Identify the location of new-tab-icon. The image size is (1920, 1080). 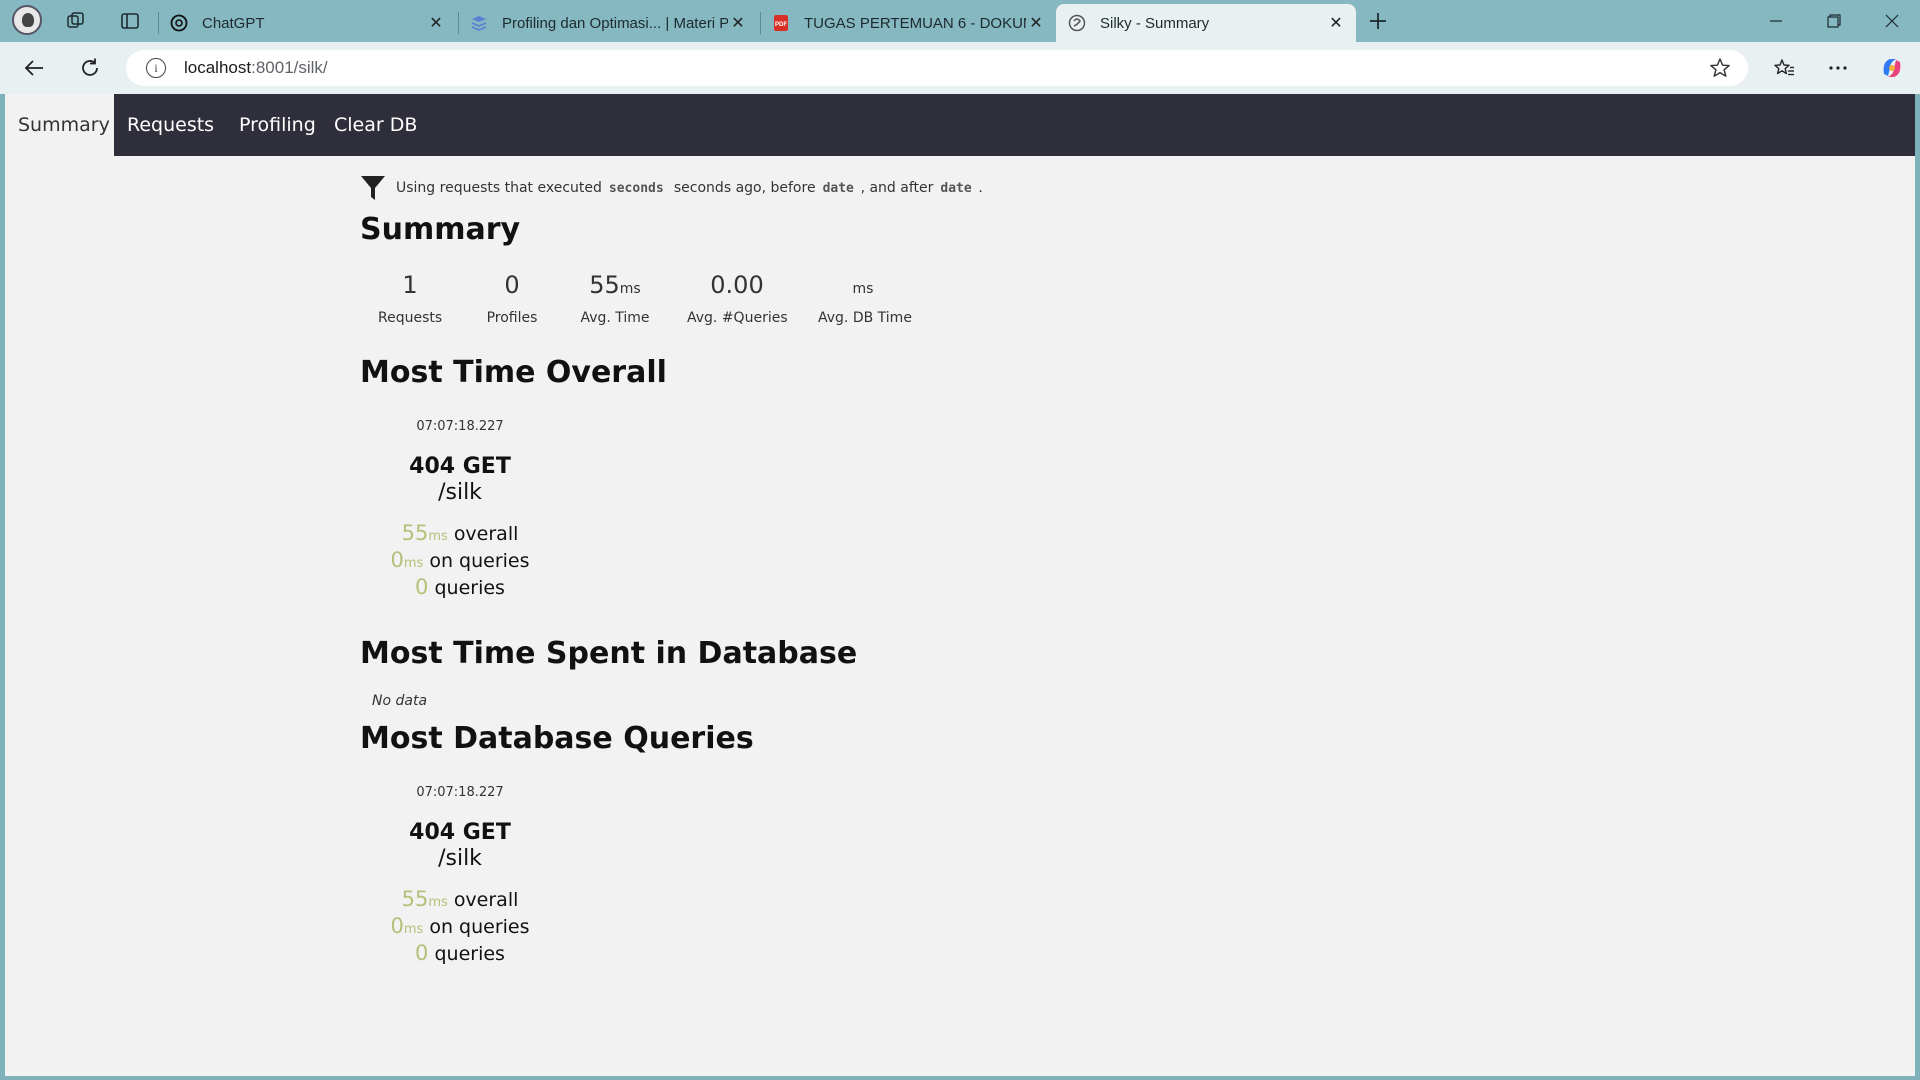
(1378, 21).